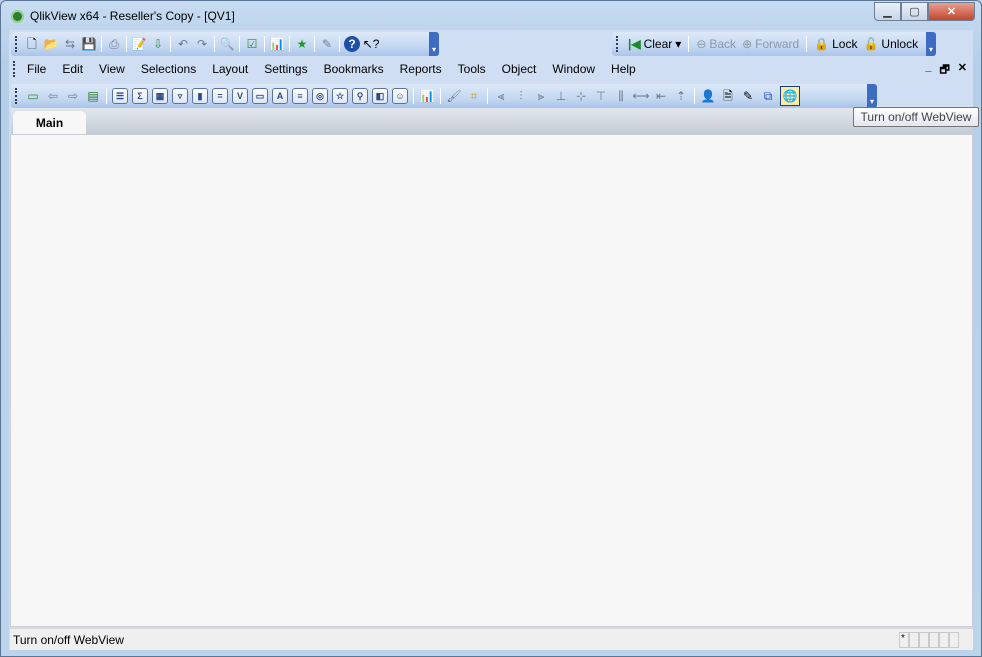 The width and height of the screenshot is (982, 657). What do you see at coordinates (17, 16) in the screenshot?
I see `qlikview-logo-icon` at bounding box center [17, 16].